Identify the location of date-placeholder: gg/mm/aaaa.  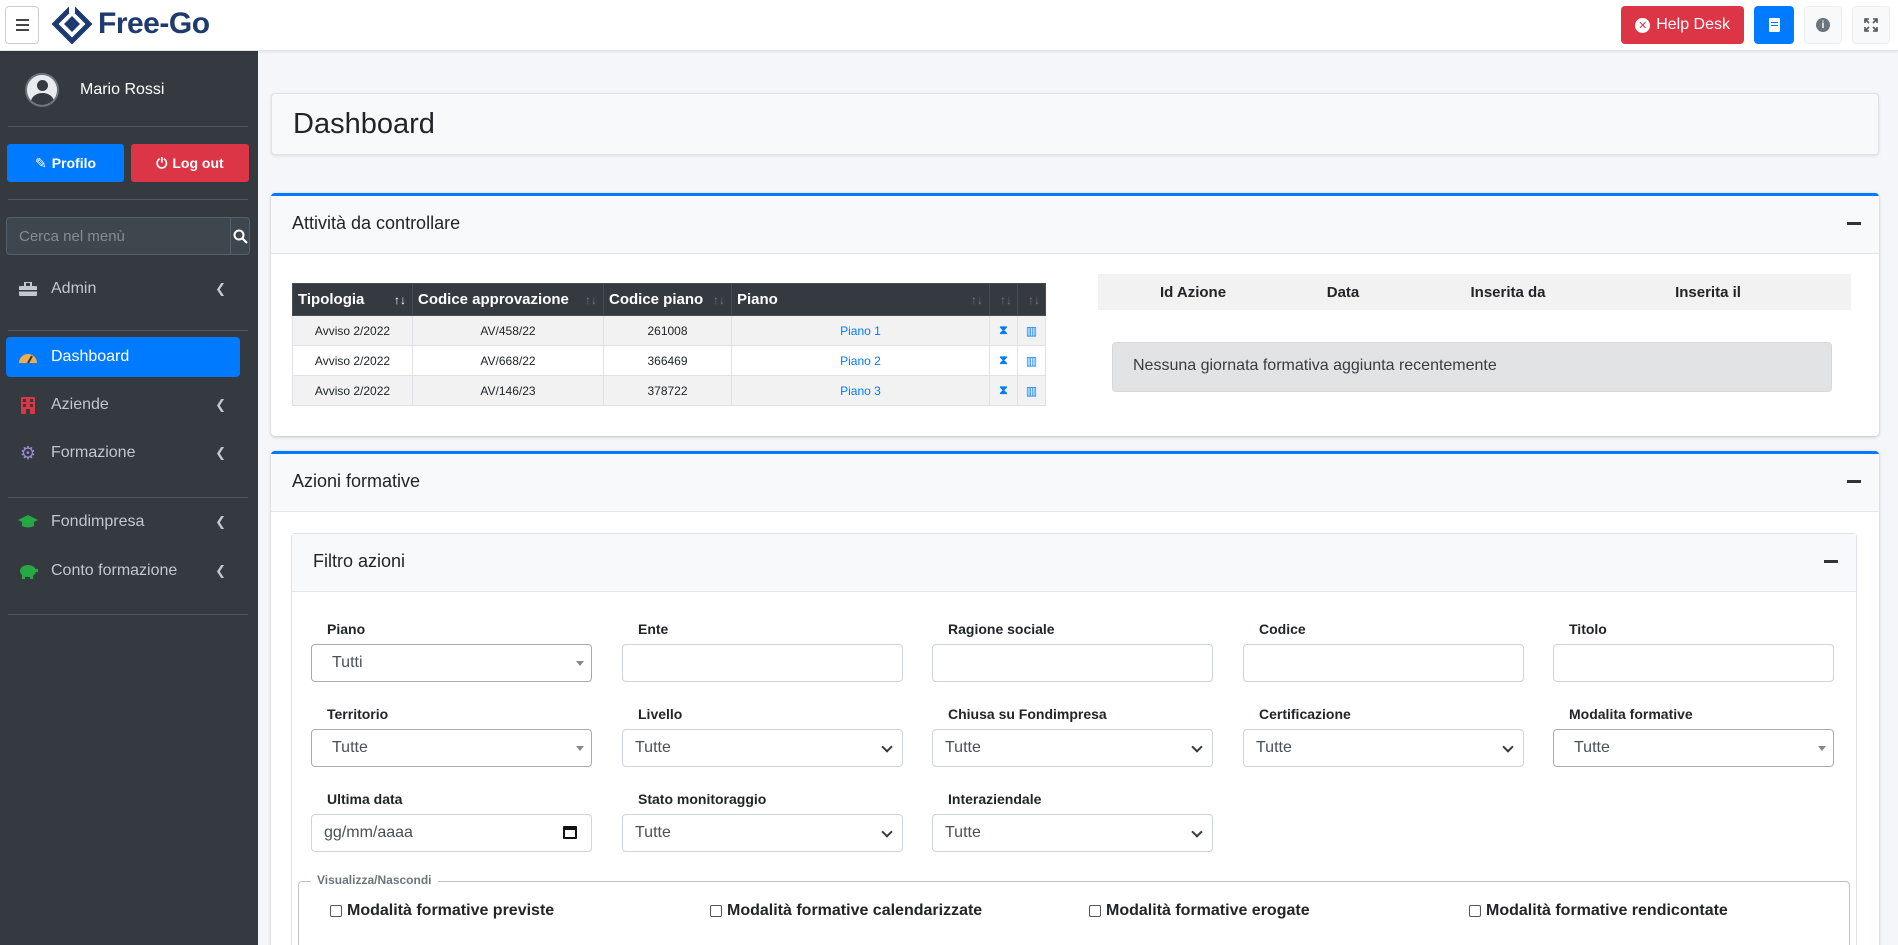
(368, 832).